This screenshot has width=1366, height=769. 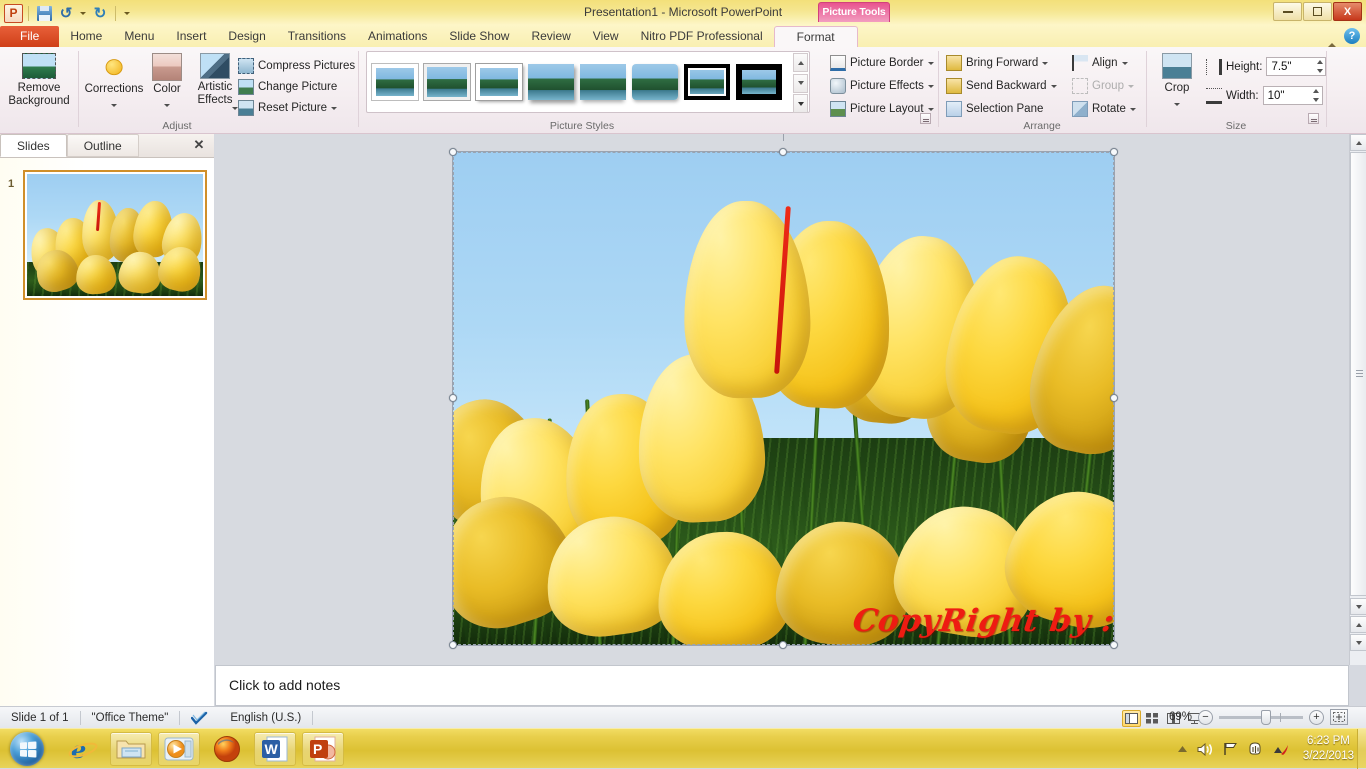 I want to click on zoom-slider, so click(x=1261, y=717).